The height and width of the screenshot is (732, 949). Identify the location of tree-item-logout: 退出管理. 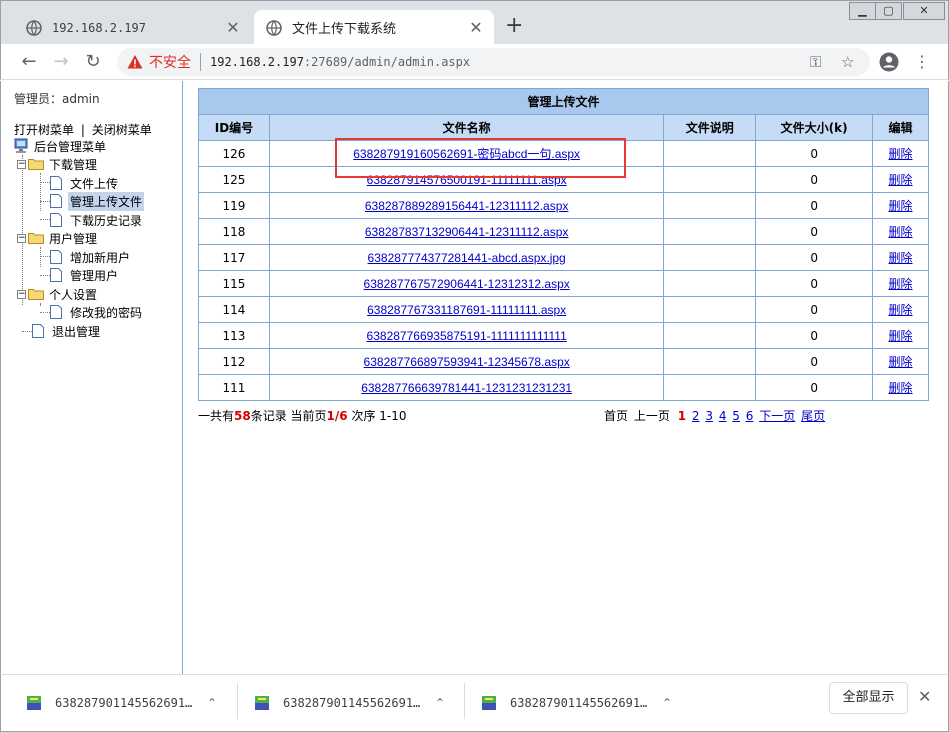
(67, 331).